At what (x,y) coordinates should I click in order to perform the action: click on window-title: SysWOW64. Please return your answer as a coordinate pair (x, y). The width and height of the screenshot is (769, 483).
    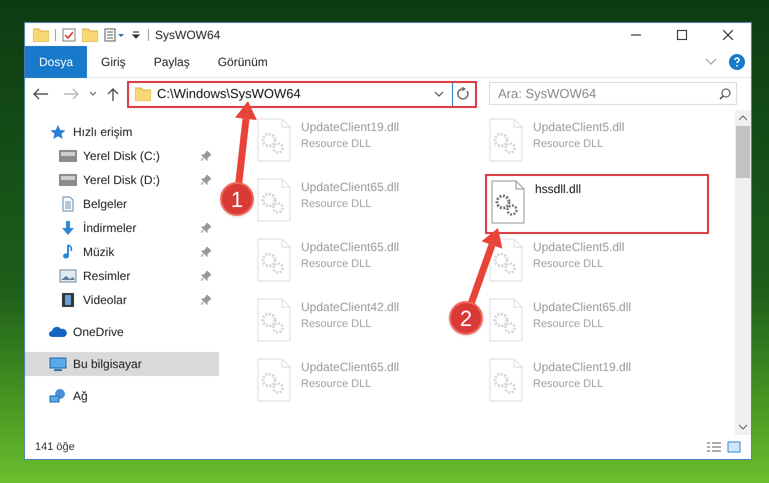
    Looking at the image, I should click on (187, 35).